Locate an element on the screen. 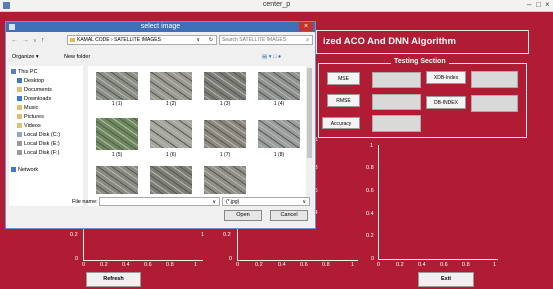 The image size is (553, 289). file-name: 1 (2) is located at coordinates (171, 104).